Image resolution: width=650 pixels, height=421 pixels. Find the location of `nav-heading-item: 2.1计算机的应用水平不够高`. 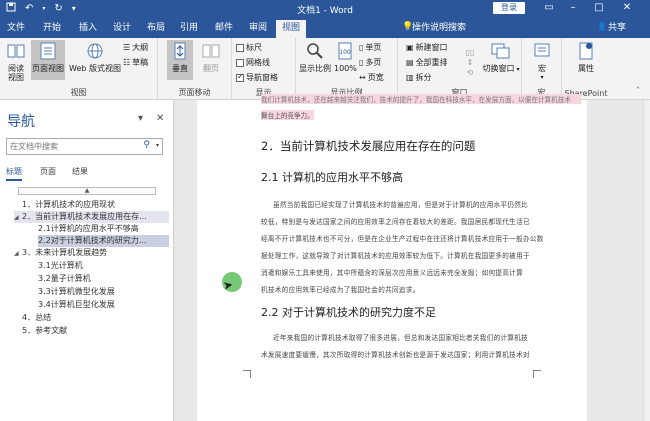

nav-heading-item: 2.1计算机的应用水平不够高 is located at coordinates (103, 229).